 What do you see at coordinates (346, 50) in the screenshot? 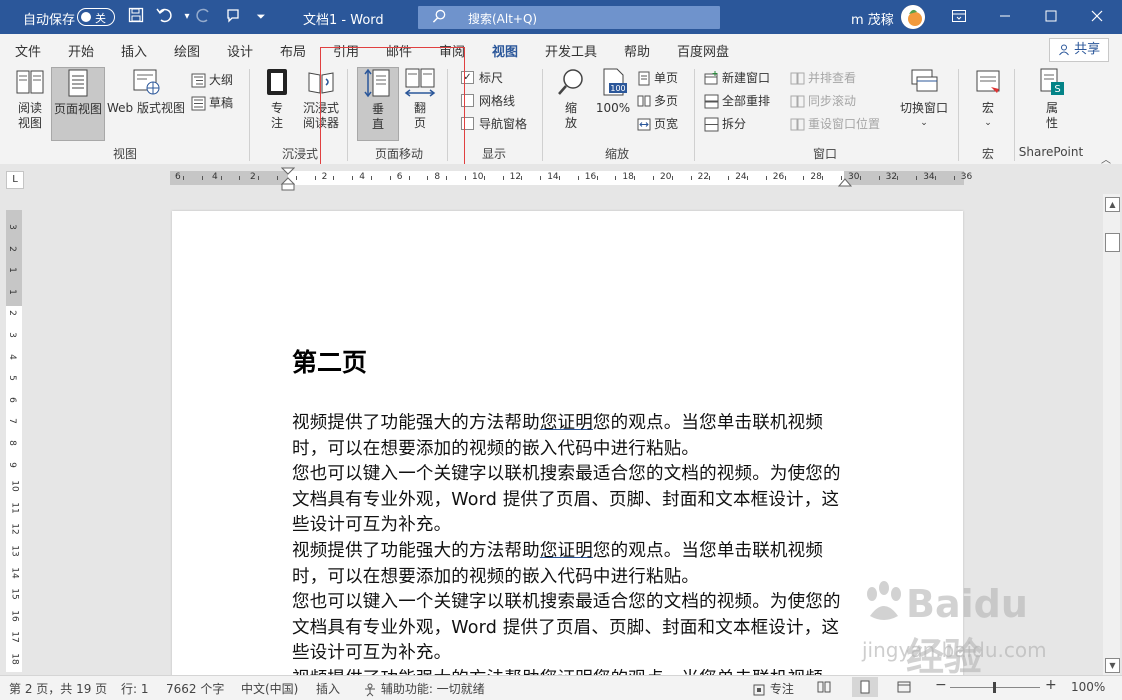
I see `tab-references: 引用` at bounding box center [346, 50].